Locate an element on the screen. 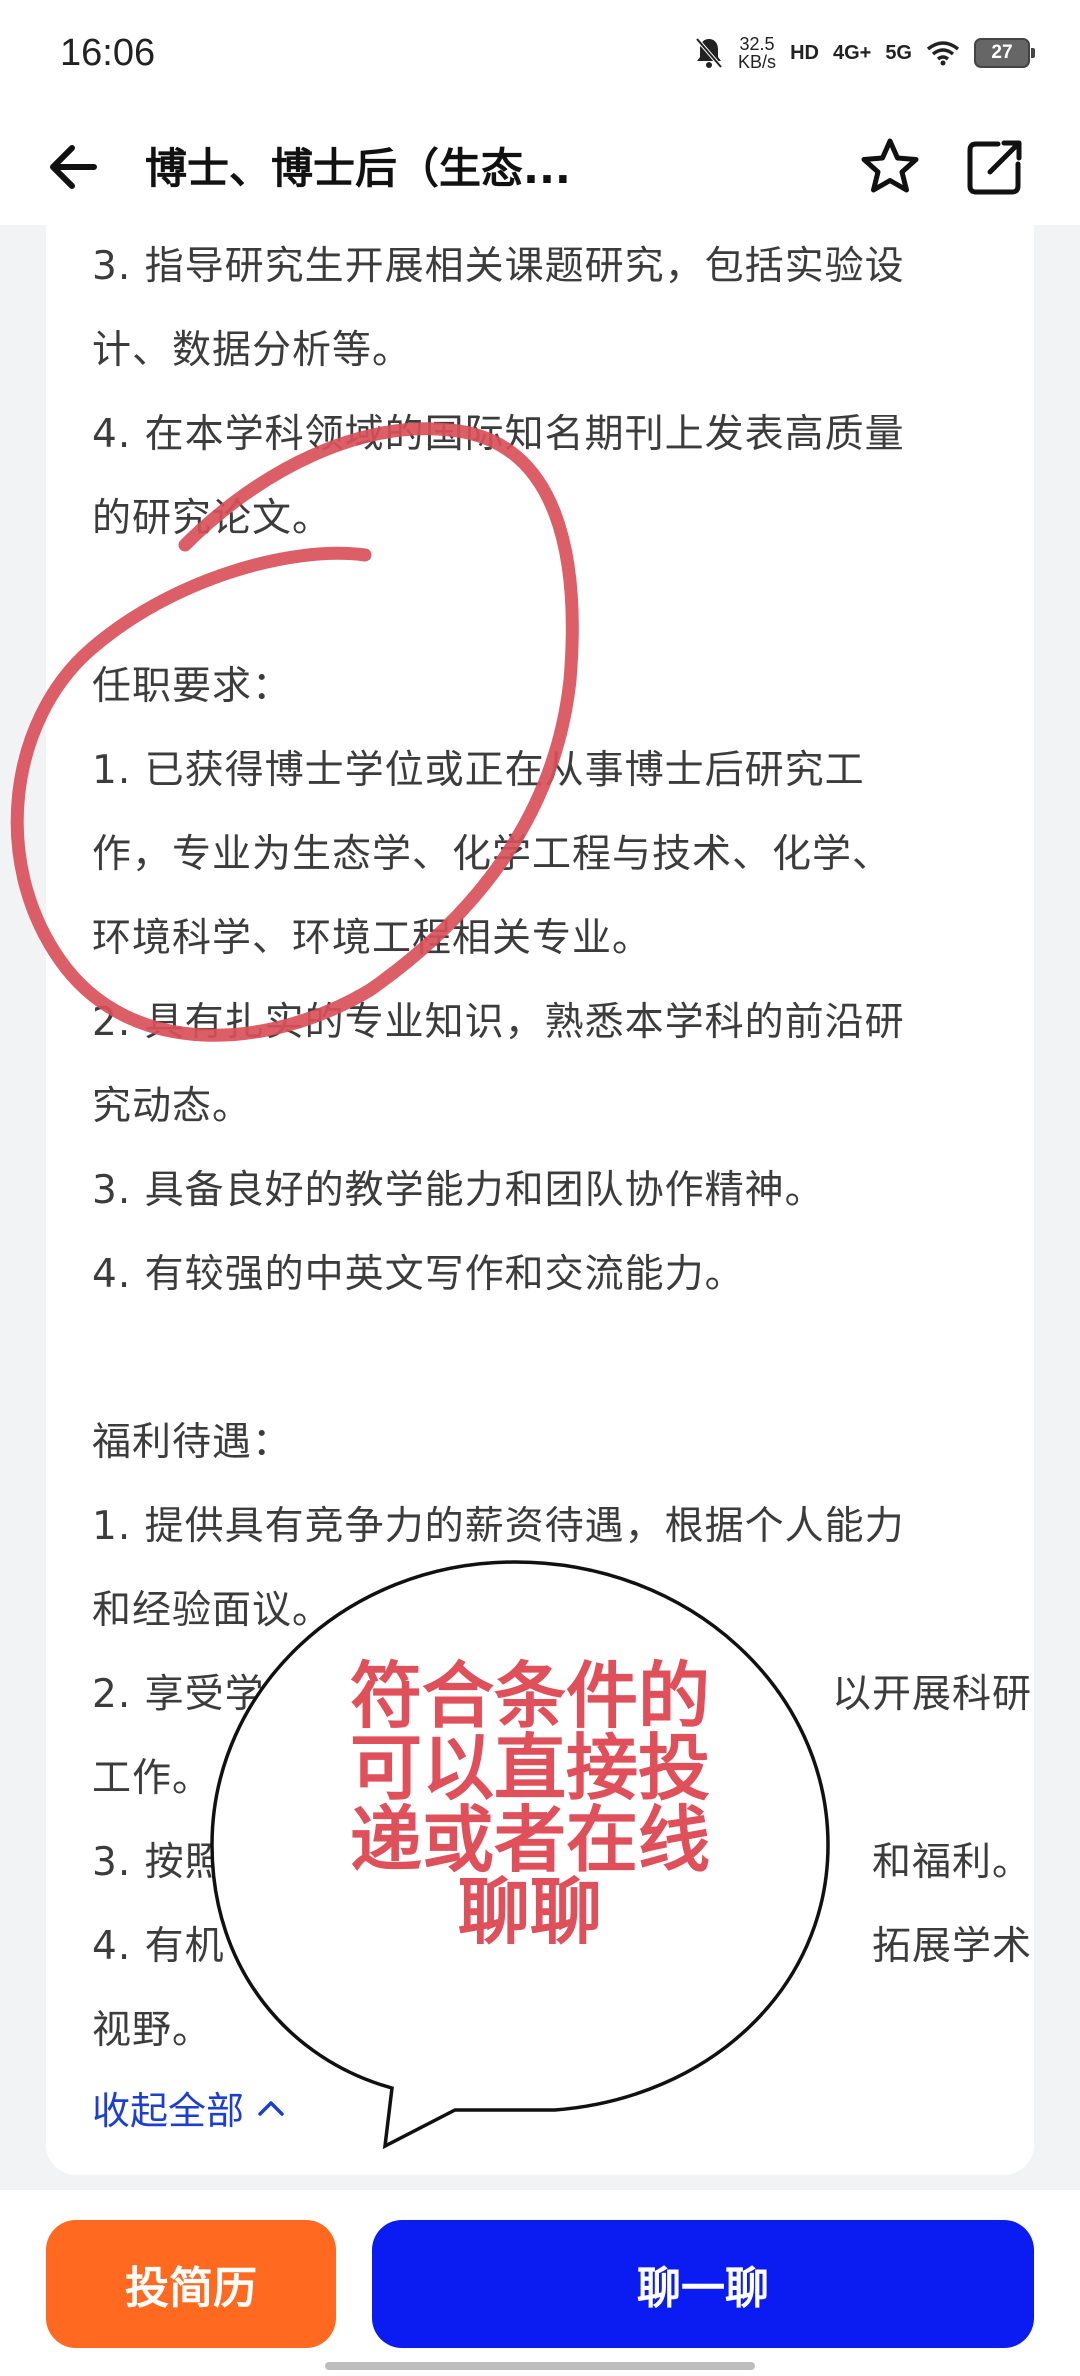 This screenshot has width=1080, height=2376. status-bar: 16:06 32.5 KB/s HD 4G+ 5G 27 is located at coordinates (540, 55).